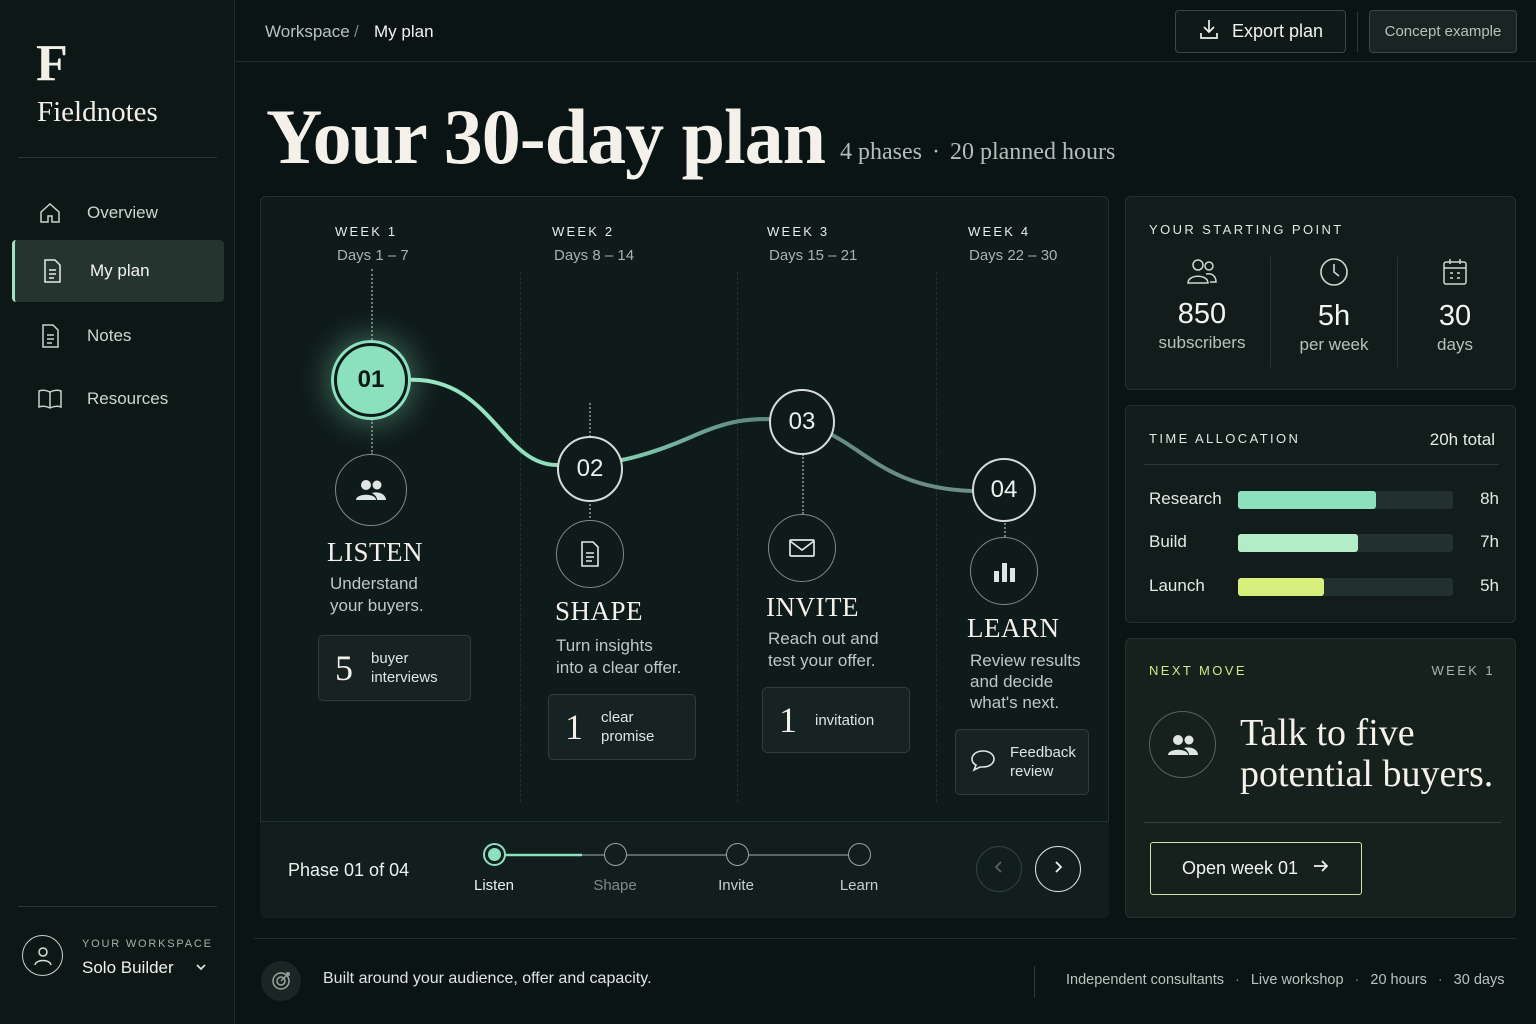 This screenshot has width=1536, height=1024. What do you see at coordinates (1463, 670) in the screenshot?
I see `next-move-week: WEEK 1` at bounding box center [1463, 670].